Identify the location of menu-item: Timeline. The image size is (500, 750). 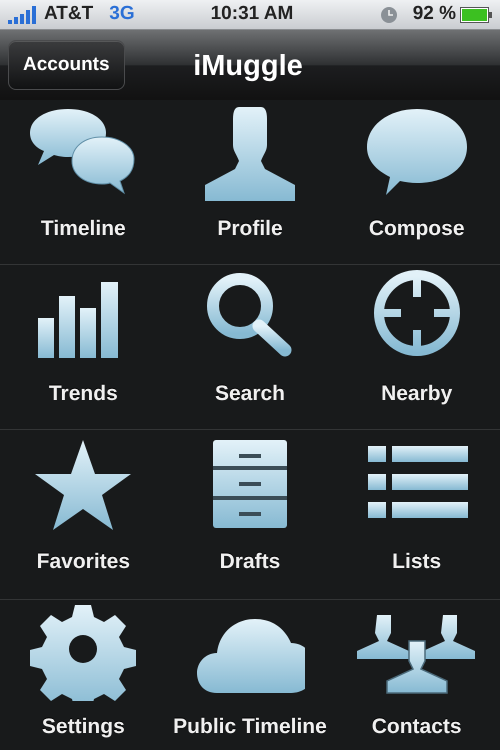
(83, 182).